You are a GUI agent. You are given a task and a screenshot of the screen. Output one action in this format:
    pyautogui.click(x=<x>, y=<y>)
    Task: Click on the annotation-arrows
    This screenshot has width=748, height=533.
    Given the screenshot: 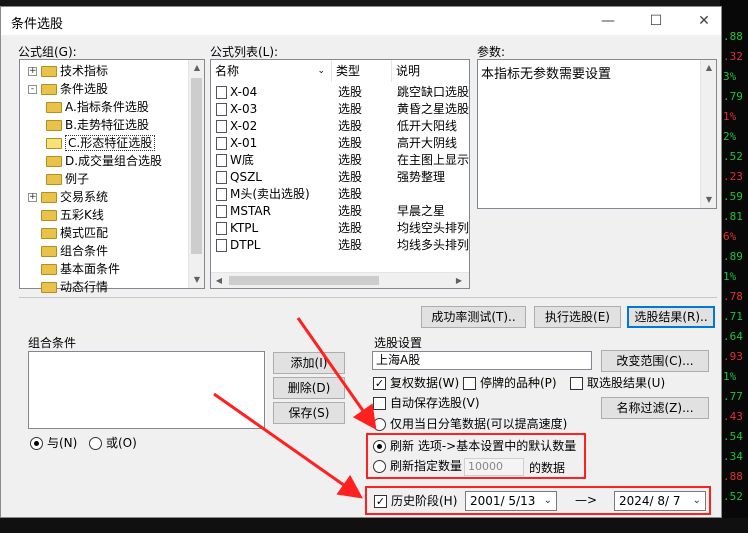 What is the action you would take?
    pyautogui.click(x=295, y=408)
    